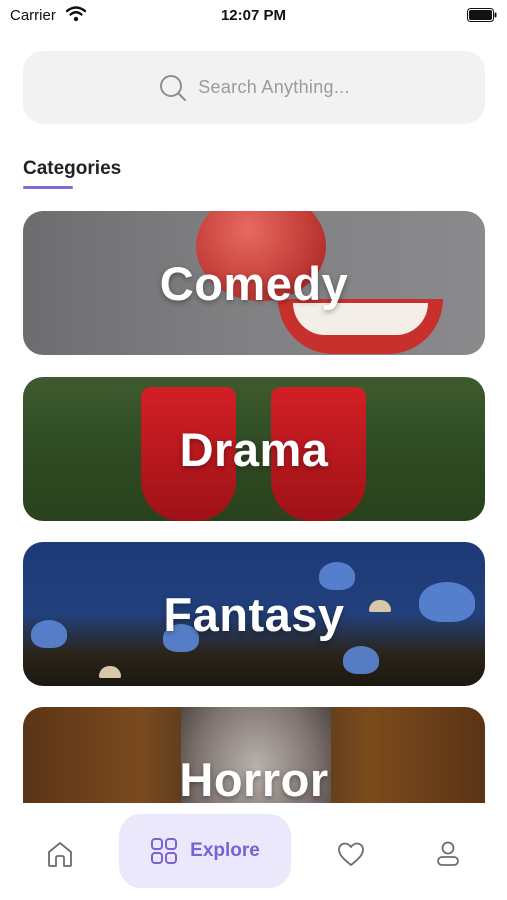 The width and height of the screenshot is (507, 900). I want to click on category-card-drama: Drama, so click(254, 449).